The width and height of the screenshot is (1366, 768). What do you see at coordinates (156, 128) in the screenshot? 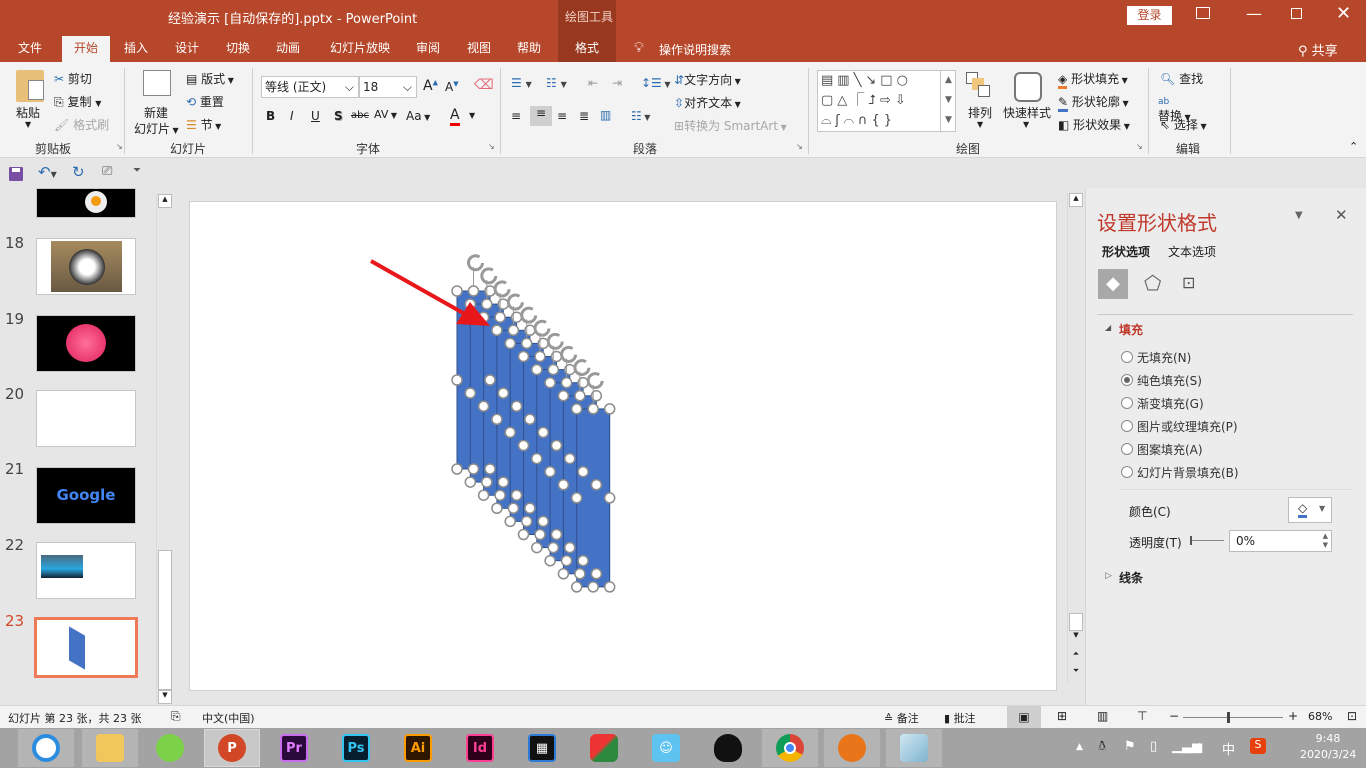
I see `new-slide-button: 幻灯片 ▼` at bounding box center [156, 128].